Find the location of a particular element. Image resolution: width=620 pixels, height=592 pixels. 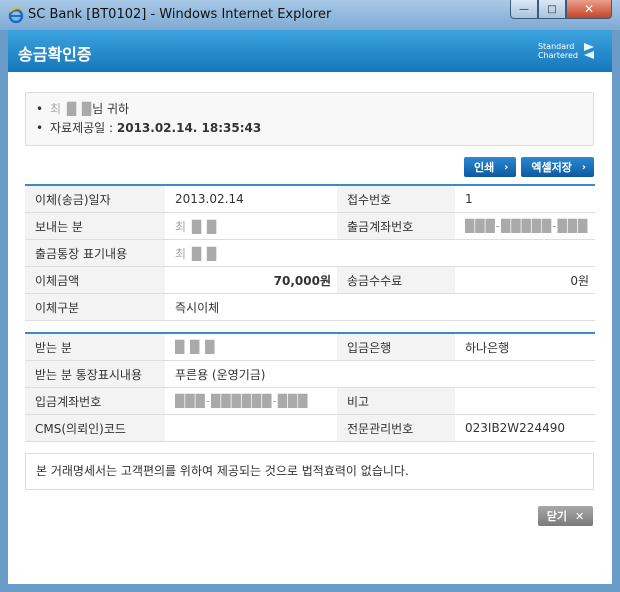

table-row: CMS(의뢰인)코드 전문관리번호 023IB2W224490 is located at coordinates (310, 428).